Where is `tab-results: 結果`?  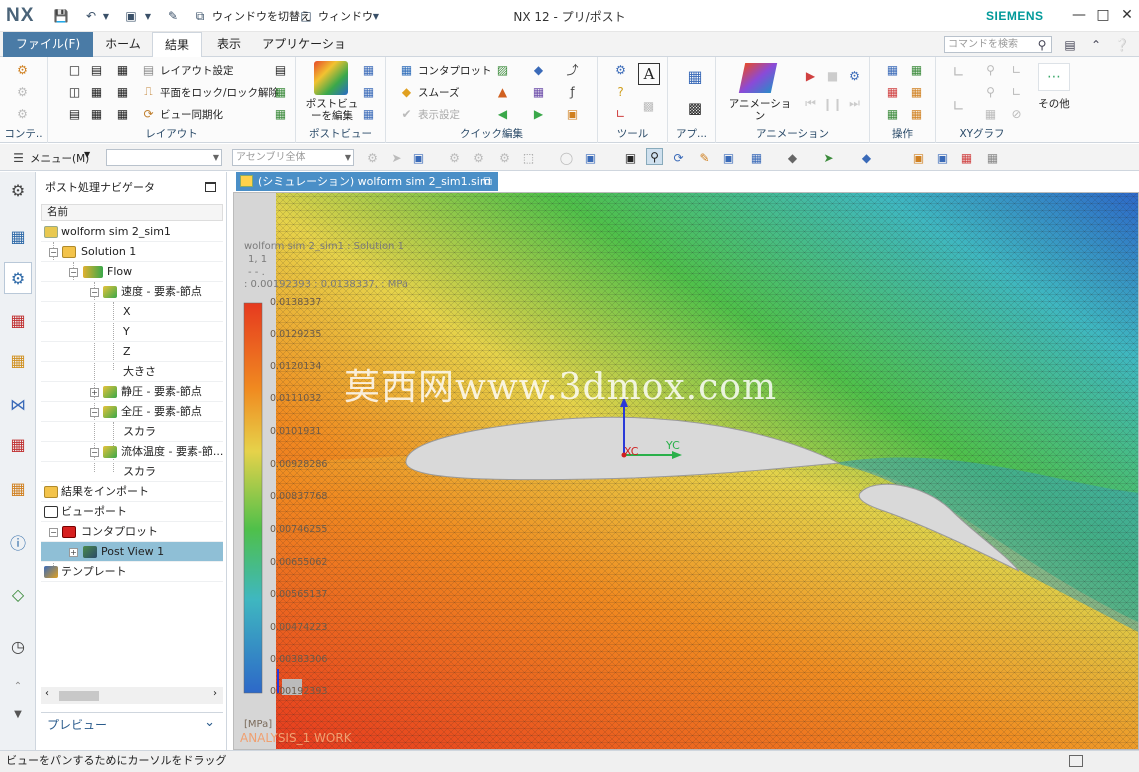
tab-results: 結果 is located at coordinates (177, 45).